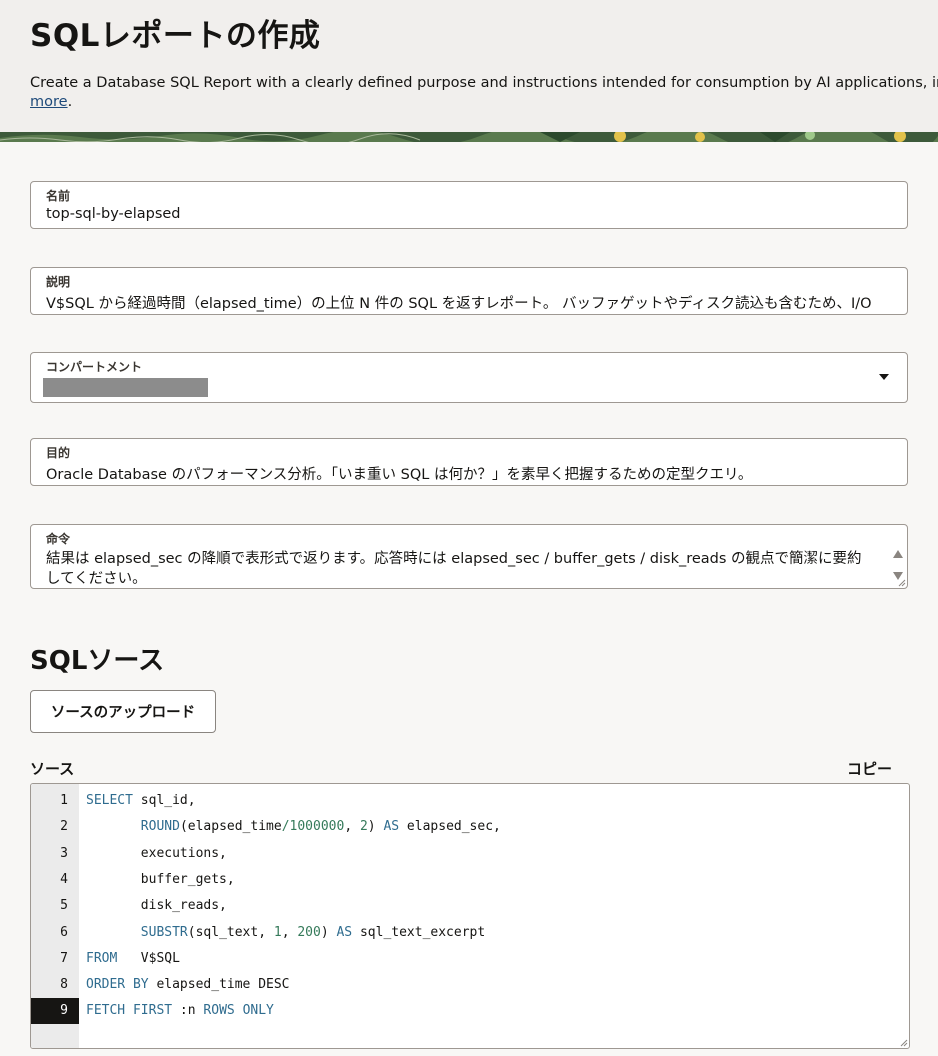 The image size is (938, 1056). Describe the element at coordinates (58, 196) in the screenshot. I see `name-label: 名前` at that location.